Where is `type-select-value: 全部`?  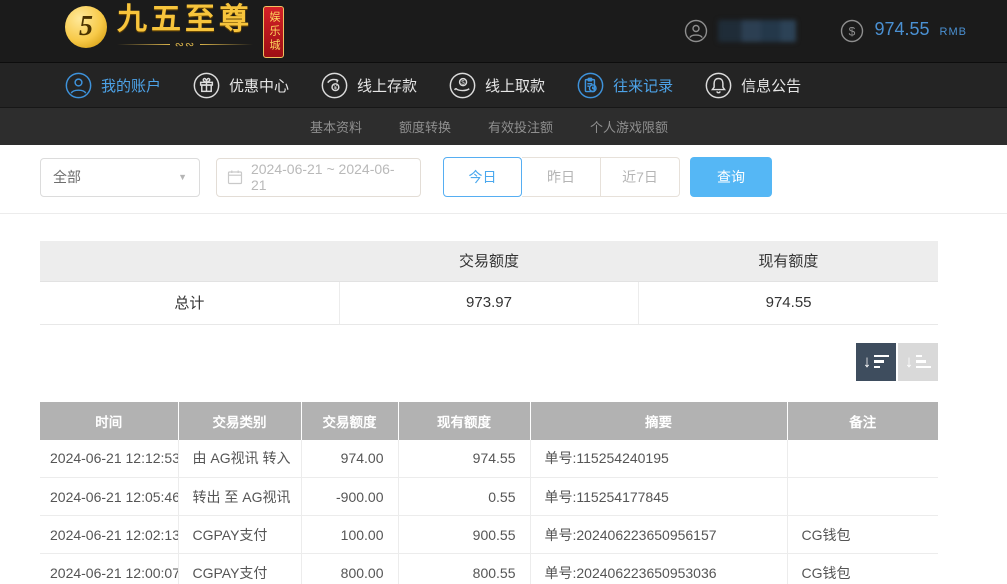
type-select-value: 全部 is located at coordinates (67, 177).